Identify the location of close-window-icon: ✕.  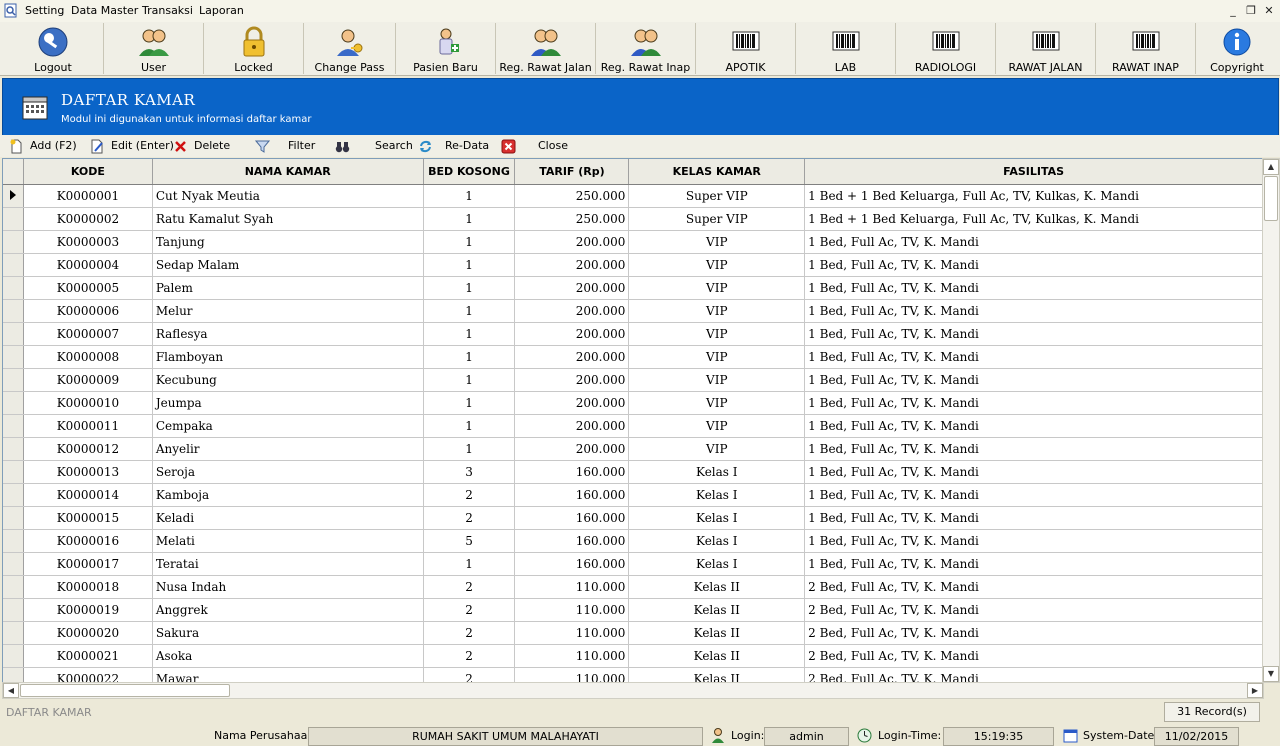
(1269, 10).